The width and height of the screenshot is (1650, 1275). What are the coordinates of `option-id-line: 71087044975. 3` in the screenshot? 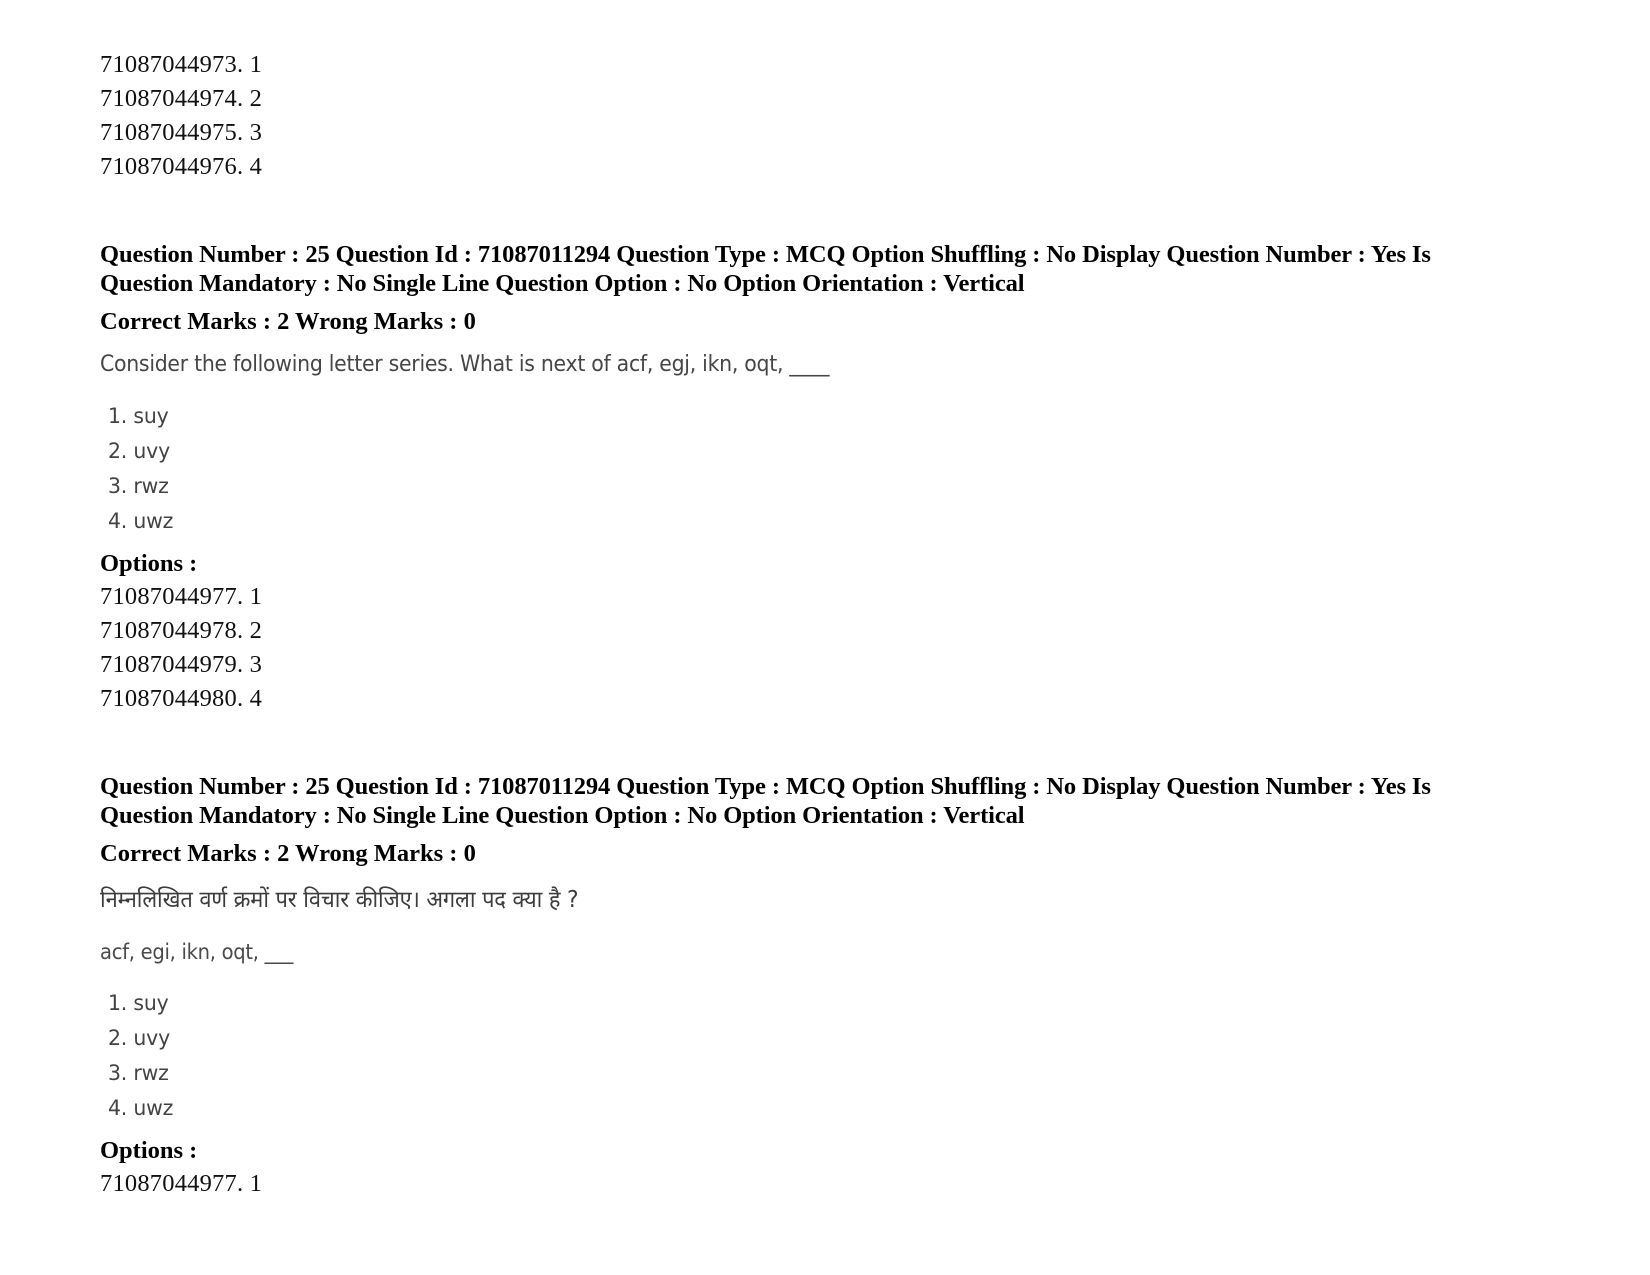 It's located at (181, 132).